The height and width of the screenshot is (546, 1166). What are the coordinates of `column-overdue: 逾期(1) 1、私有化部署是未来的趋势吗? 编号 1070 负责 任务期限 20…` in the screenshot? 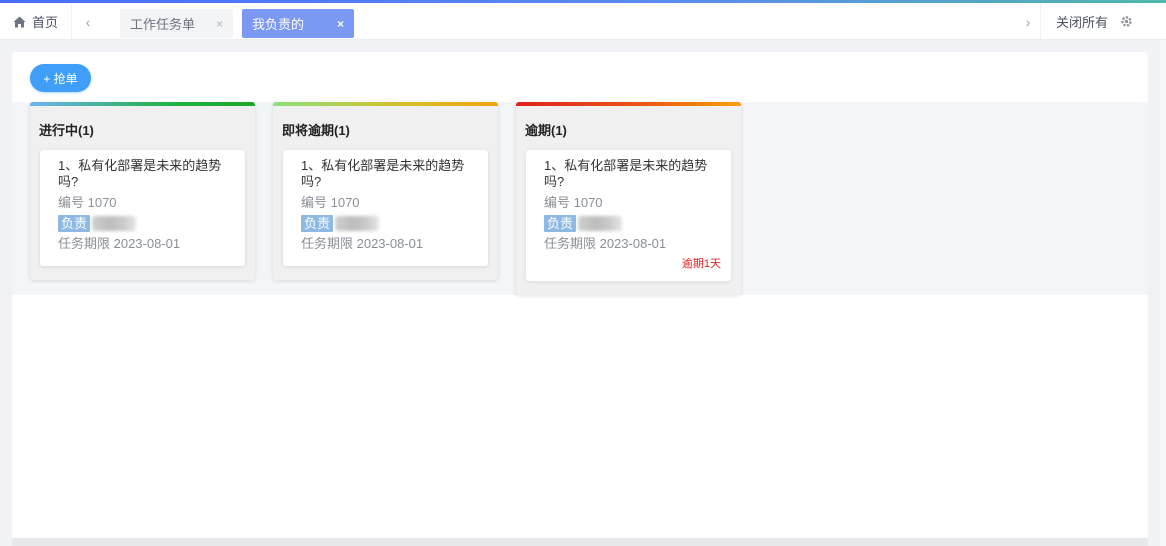 It's located at (628, 198).